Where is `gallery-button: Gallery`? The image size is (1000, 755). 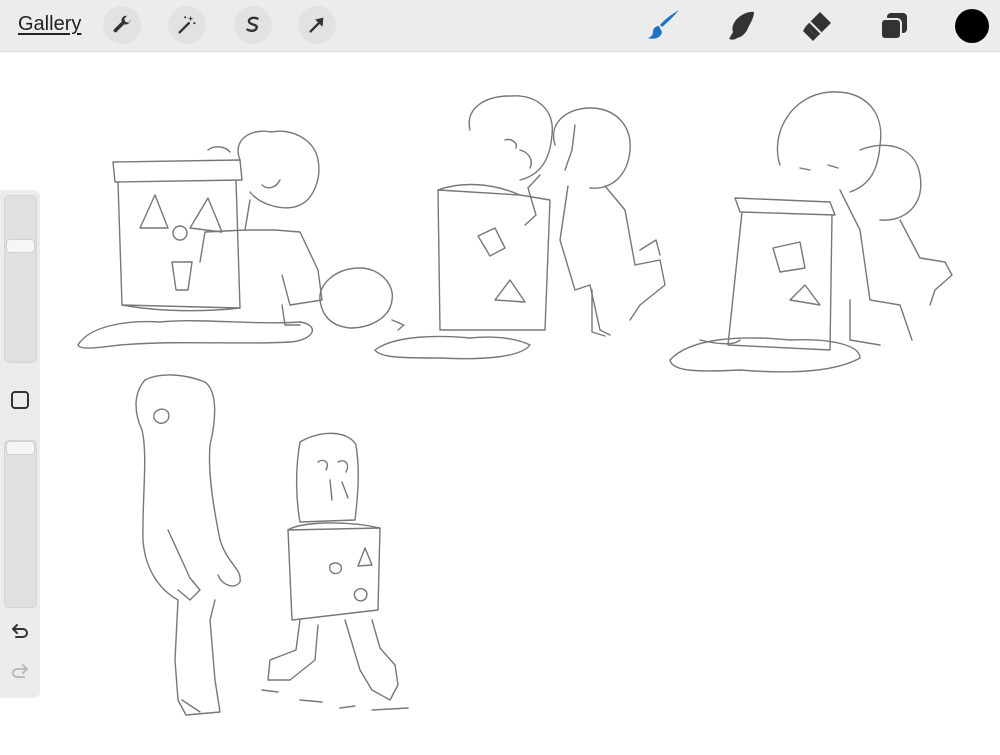
gallery-button: Gallery is located at coordinates (49, 24).